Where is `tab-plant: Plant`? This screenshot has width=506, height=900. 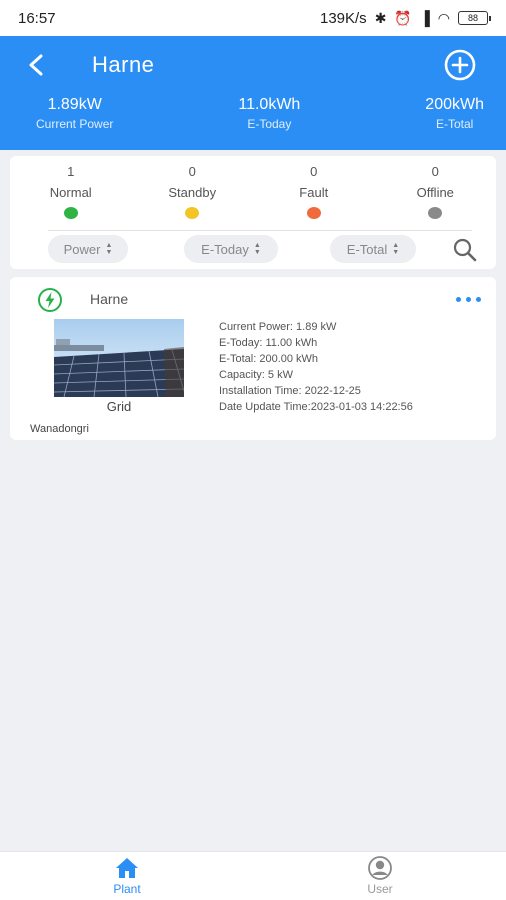
tab-plant: Plant is located at coordinates (127, 876).